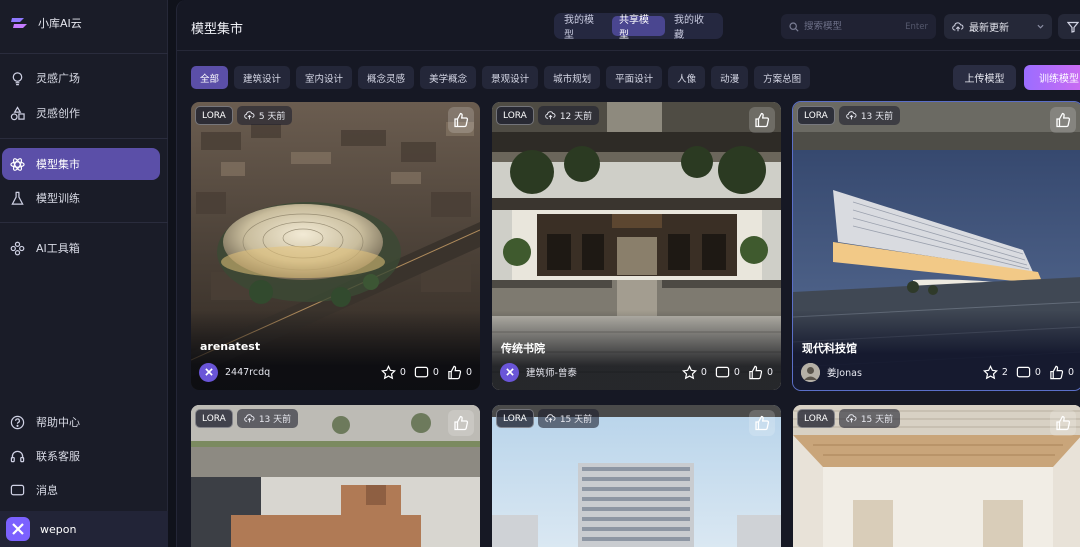 This screenshot has height=547, width=1080. What do you see at coordinates (877, 117) in the screenshot?
I see `updated-time: 13 天前` at bounding box center [877, 117].